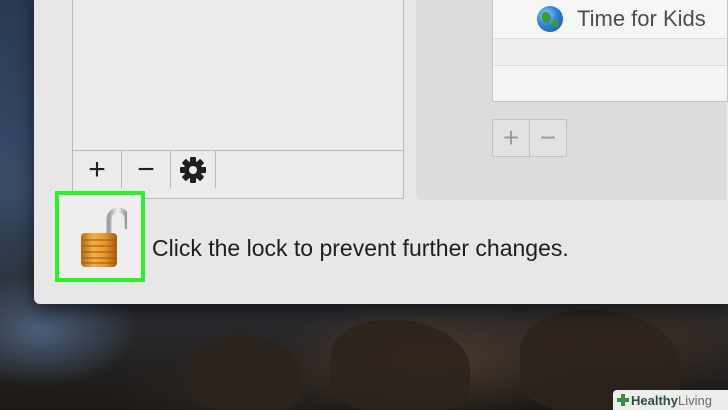 The width and height of the screenshot is (728, 410). Describe the element at coordinates (694, 400) in the screenshot. I see `watermark-brand-part2: Living` at that location.